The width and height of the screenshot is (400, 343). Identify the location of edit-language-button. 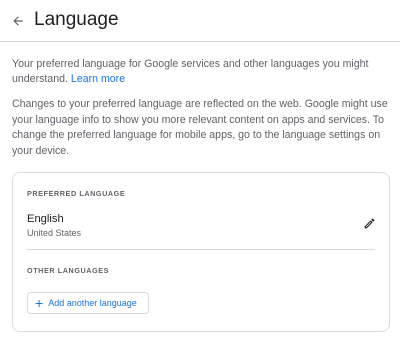
(369, 223).